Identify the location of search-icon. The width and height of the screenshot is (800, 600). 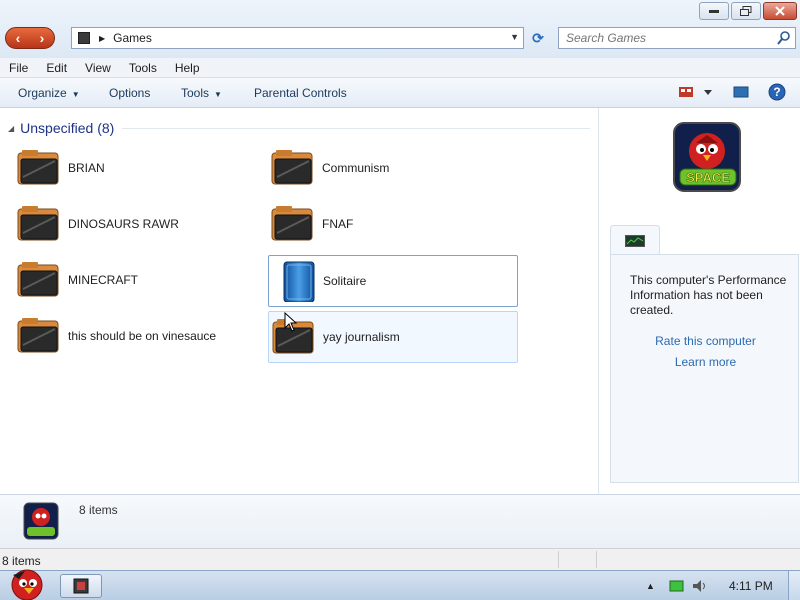
(783, 38).